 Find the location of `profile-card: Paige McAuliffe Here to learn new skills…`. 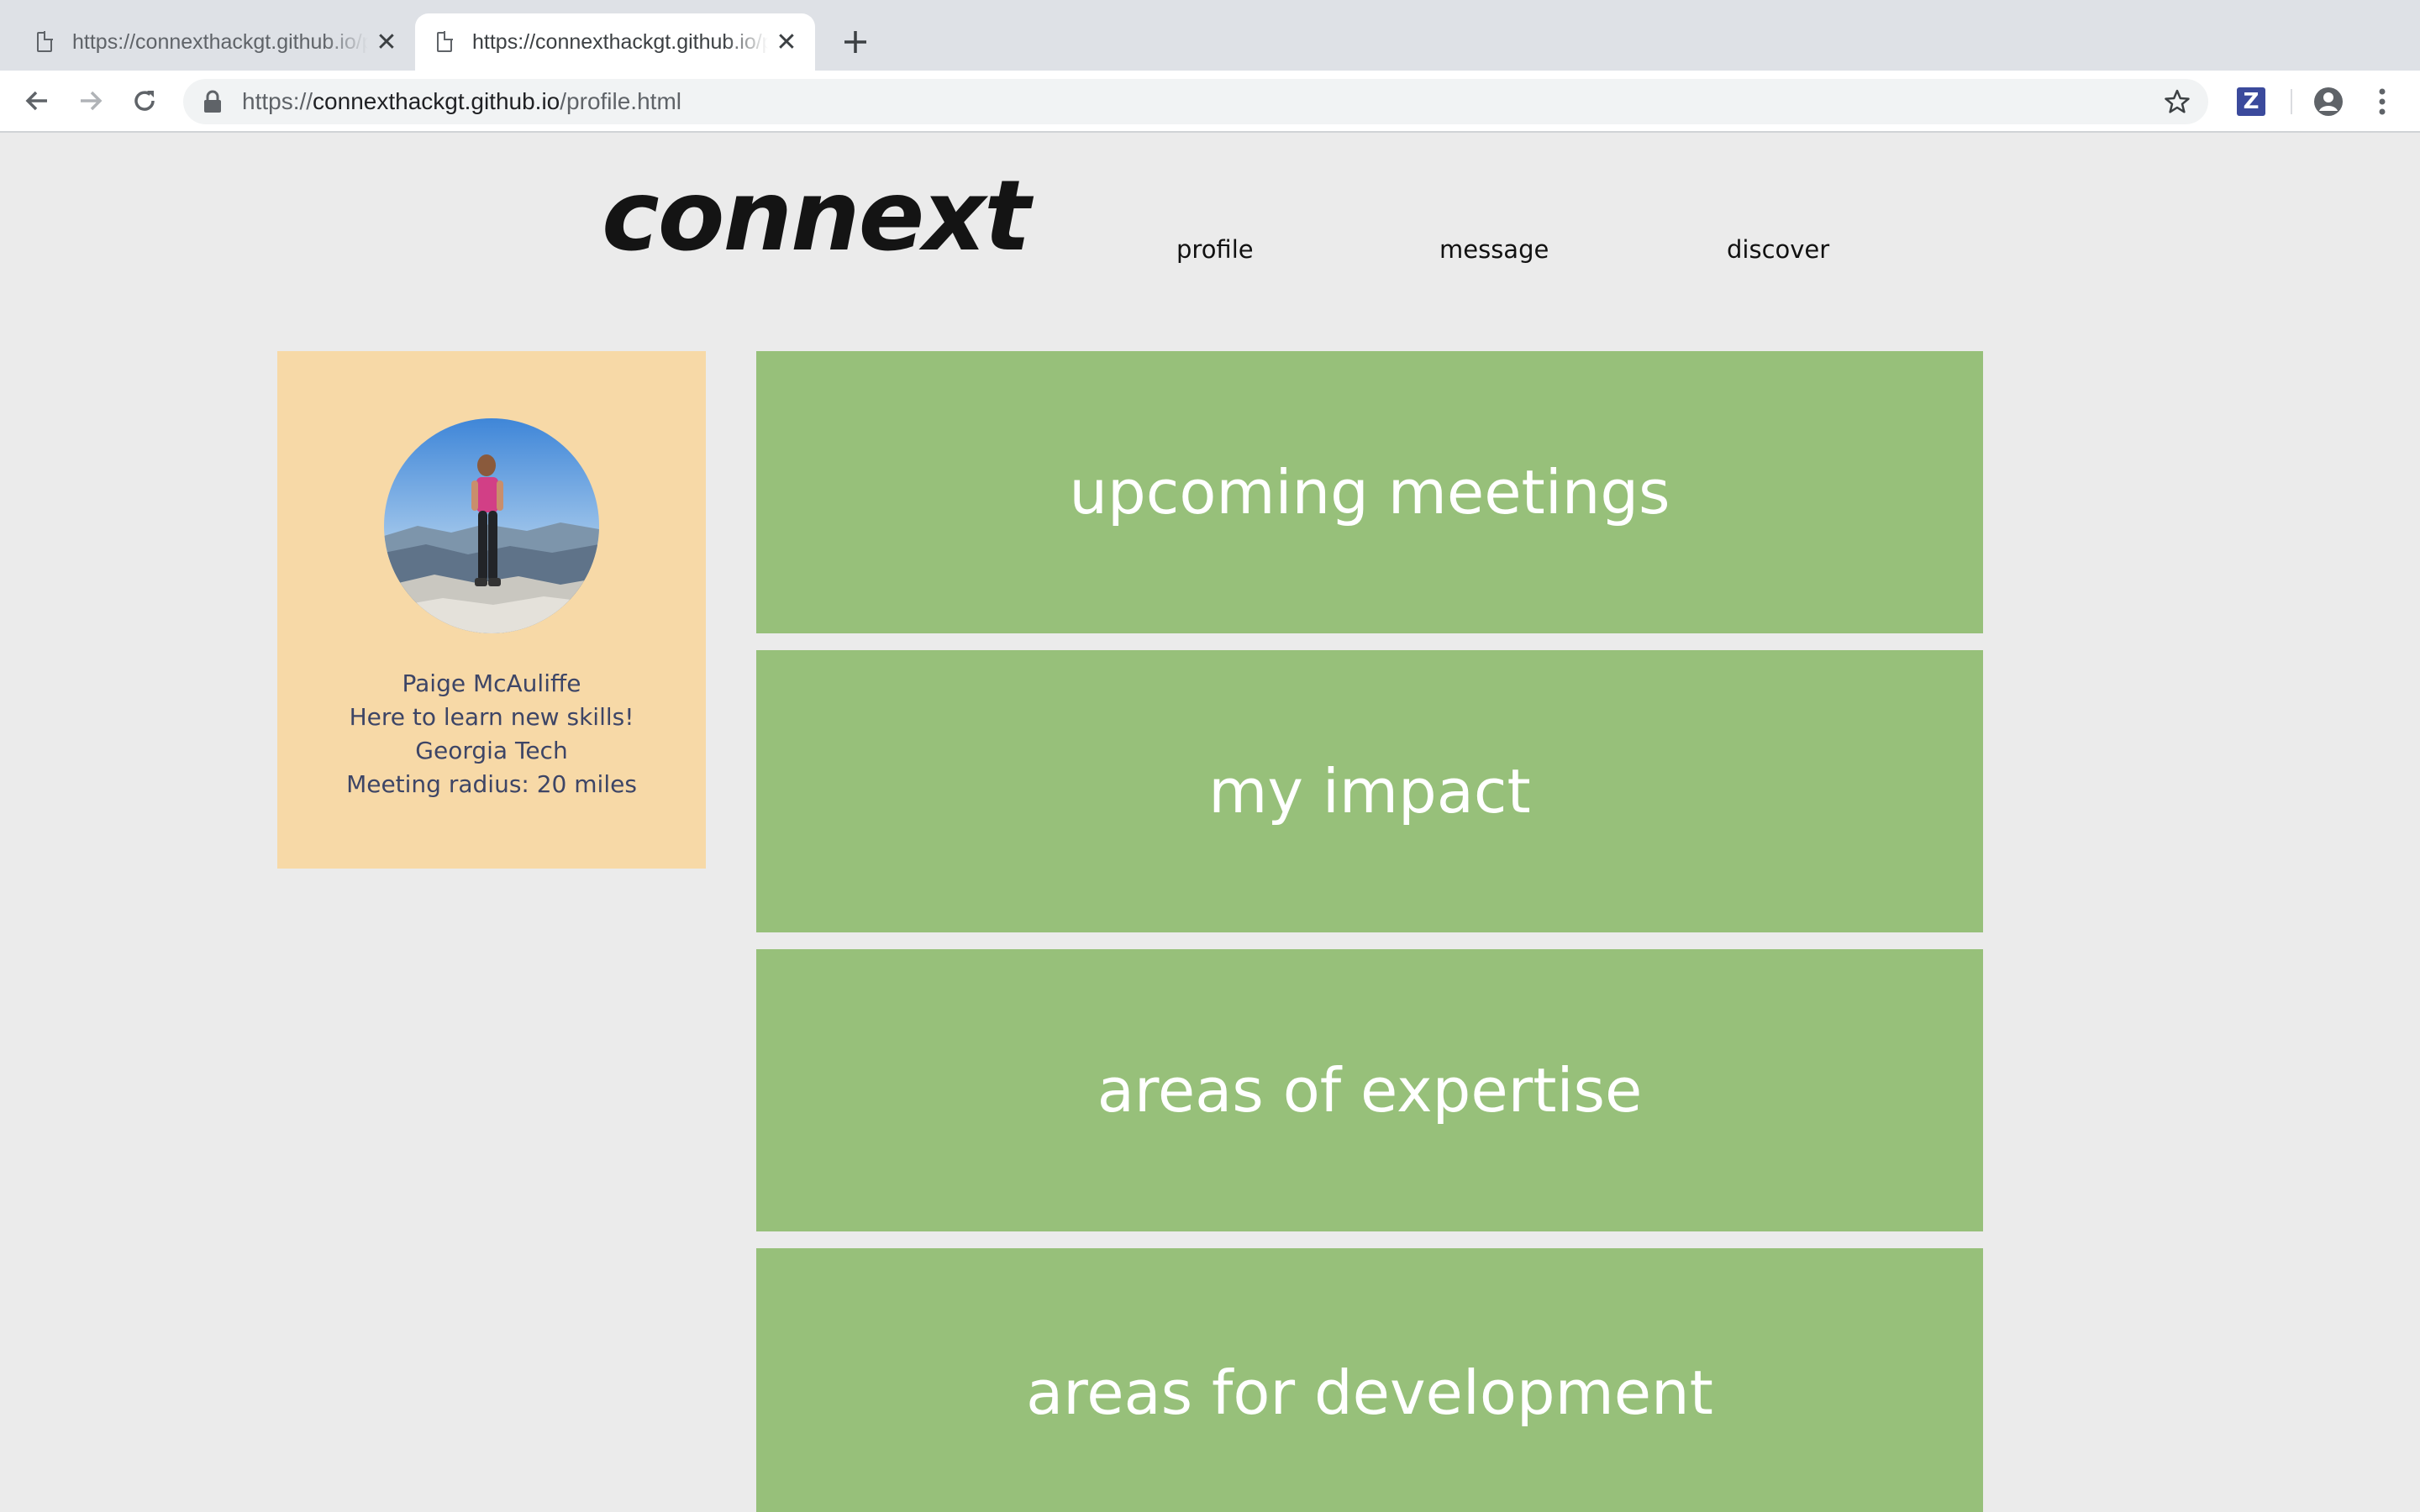

profile-card: Paige McAuliffe Here to learn new skills… is located at coordinates (492, 610).